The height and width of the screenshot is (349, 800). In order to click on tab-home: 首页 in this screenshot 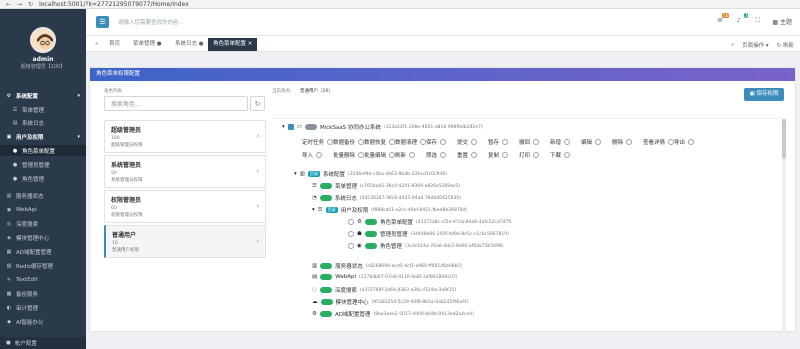, I will do `click(114, 44)`.